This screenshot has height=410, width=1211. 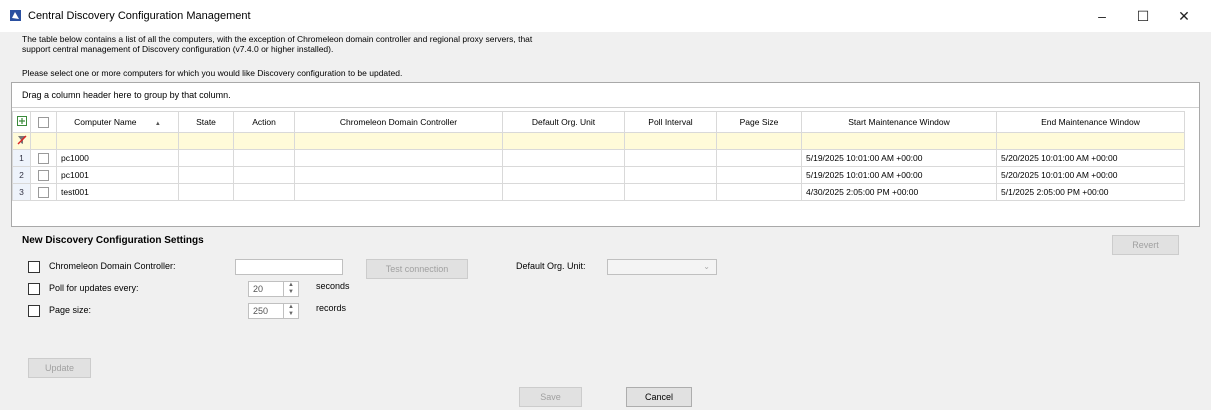 I want to click on cancel-button: Cancel, so click(x=659, y=397).